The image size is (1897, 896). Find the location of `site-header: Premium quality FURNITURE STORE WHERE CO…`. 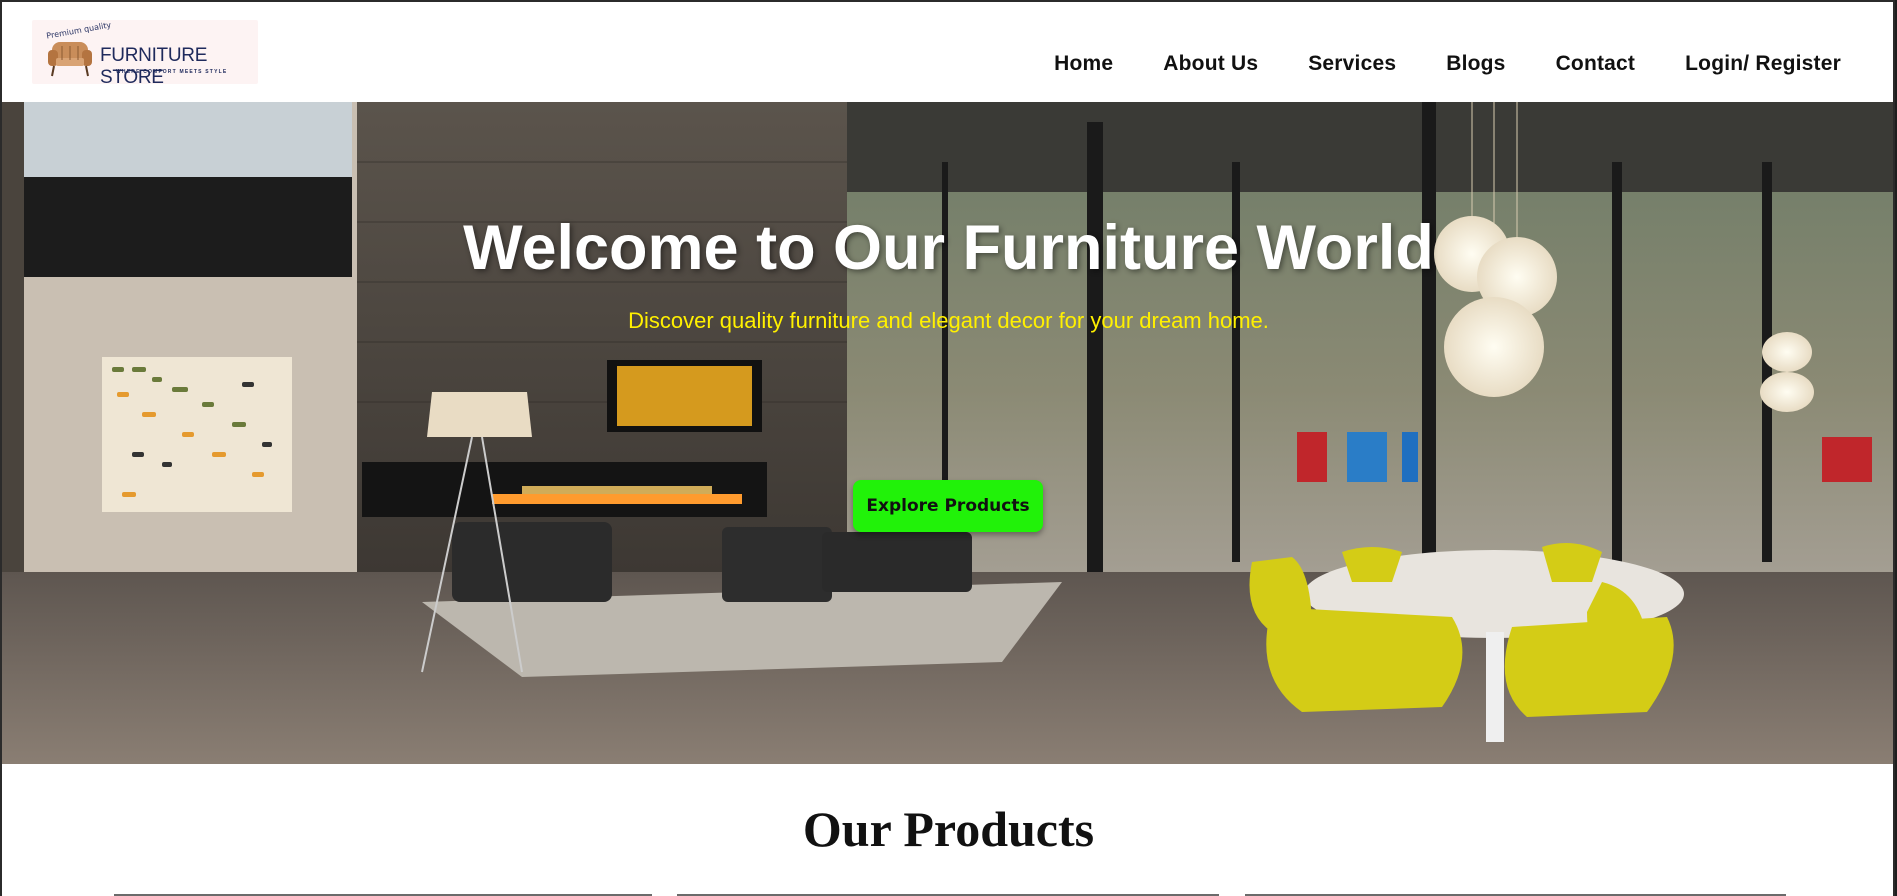

site-header: Premium quality FURNITURE STORE WHERE CO… is located at coordinates (947, 52).